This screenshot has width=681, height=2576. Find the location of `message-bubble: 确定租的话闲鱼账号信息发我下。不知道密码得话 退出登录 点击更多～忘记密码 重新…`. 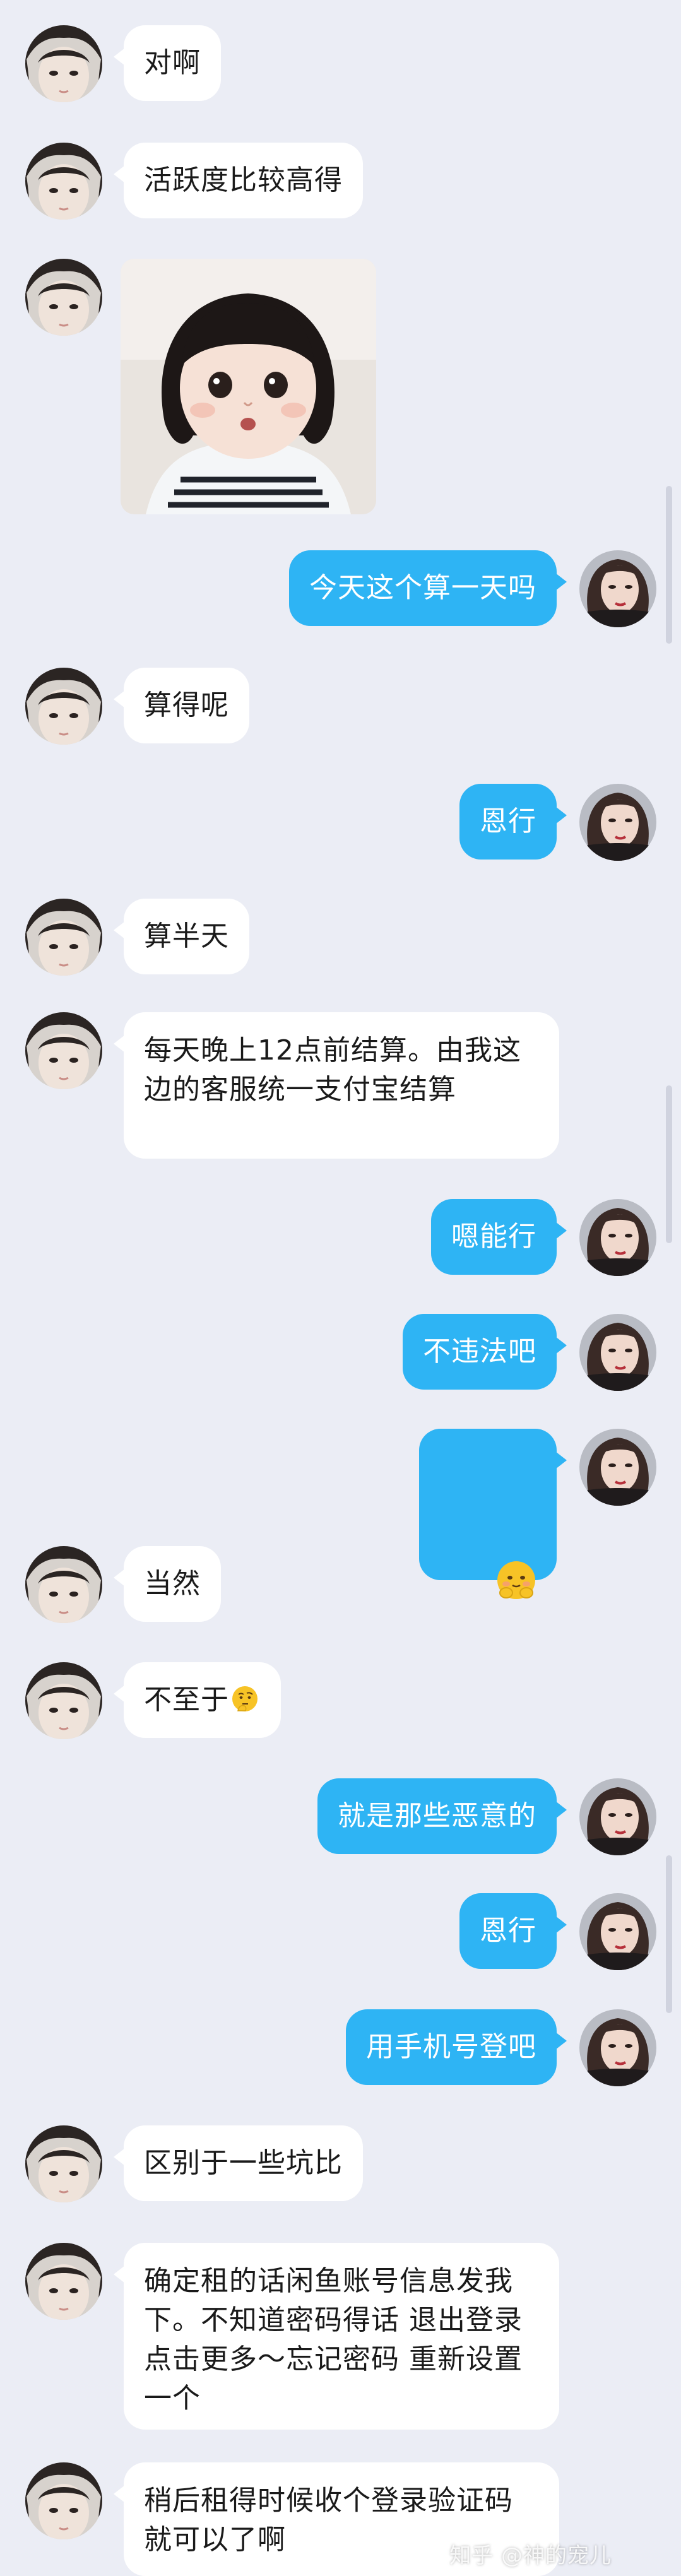

message-bubble: 确定租的话闲鱼账号信息发我下。不知道密码得话 退出登录 点击更多～忘记密码 重新… is located at coordinates (336, 2336).